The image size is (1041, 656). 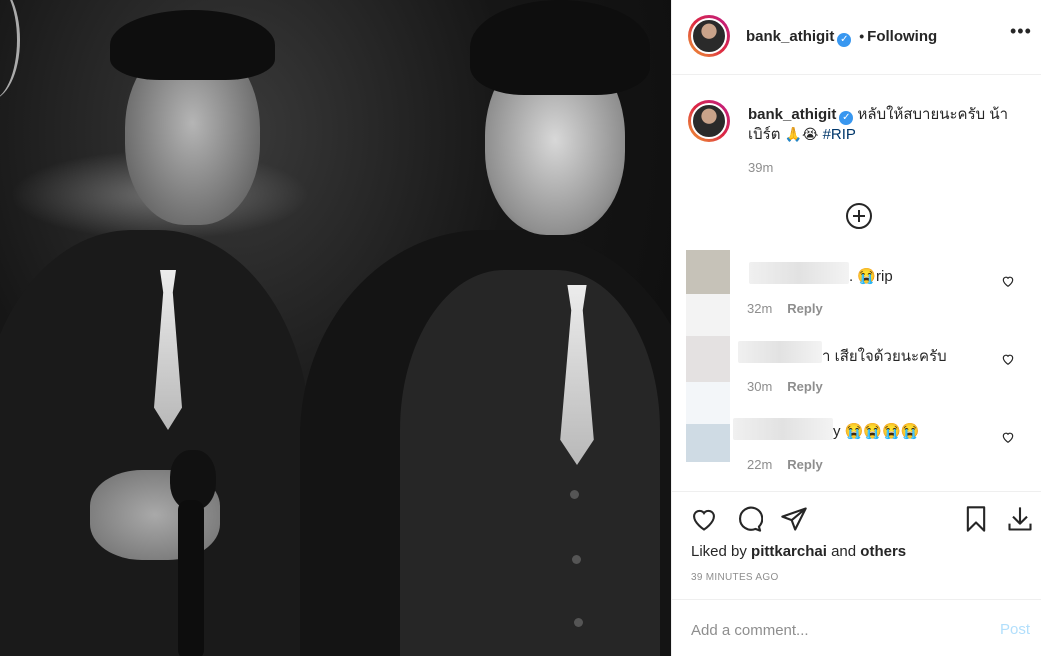 What do you see at coordinates (1020, 33) in the screenshot?
I see `more-options-icon: •••` at bounding box center [1020, 33].